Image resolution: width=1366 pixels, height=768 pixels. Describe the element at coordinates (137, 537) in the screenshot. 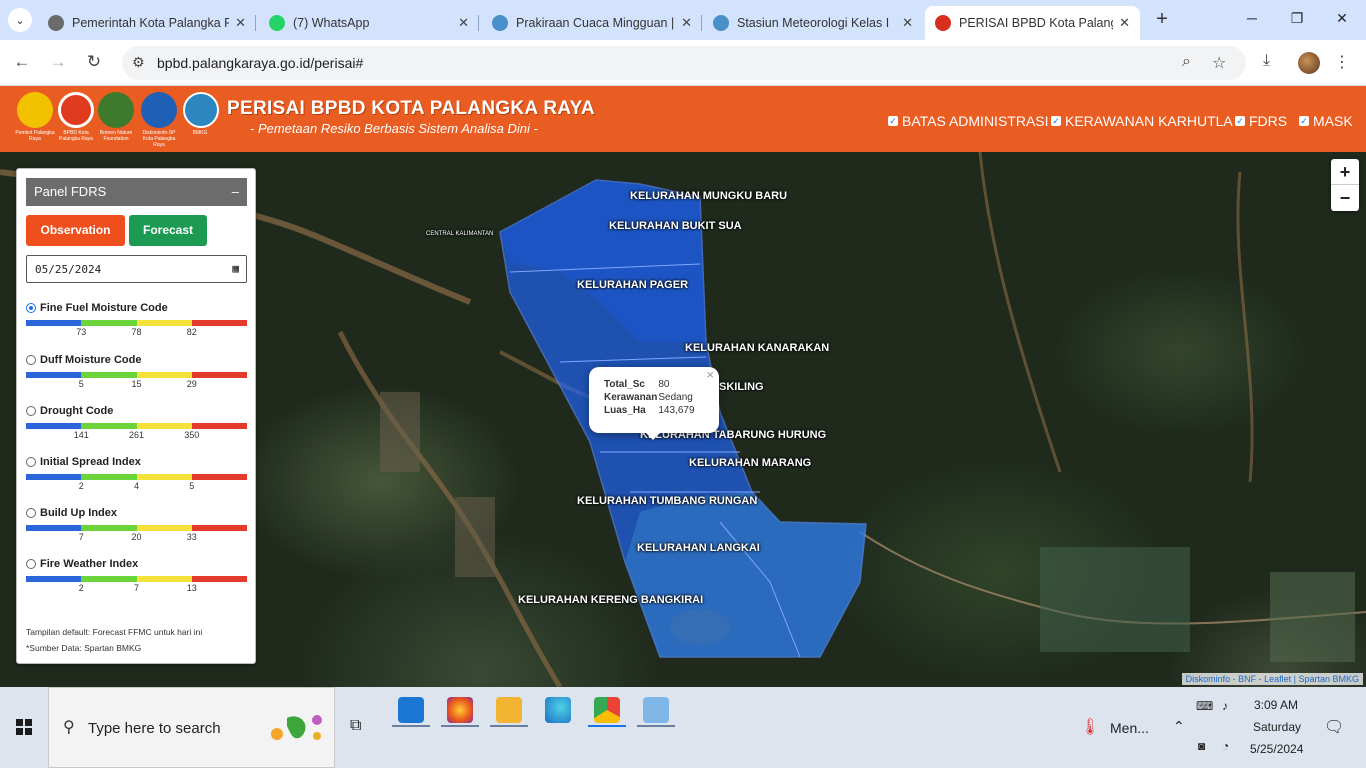

I see `scale-ticks: 7 20 33` at that location.